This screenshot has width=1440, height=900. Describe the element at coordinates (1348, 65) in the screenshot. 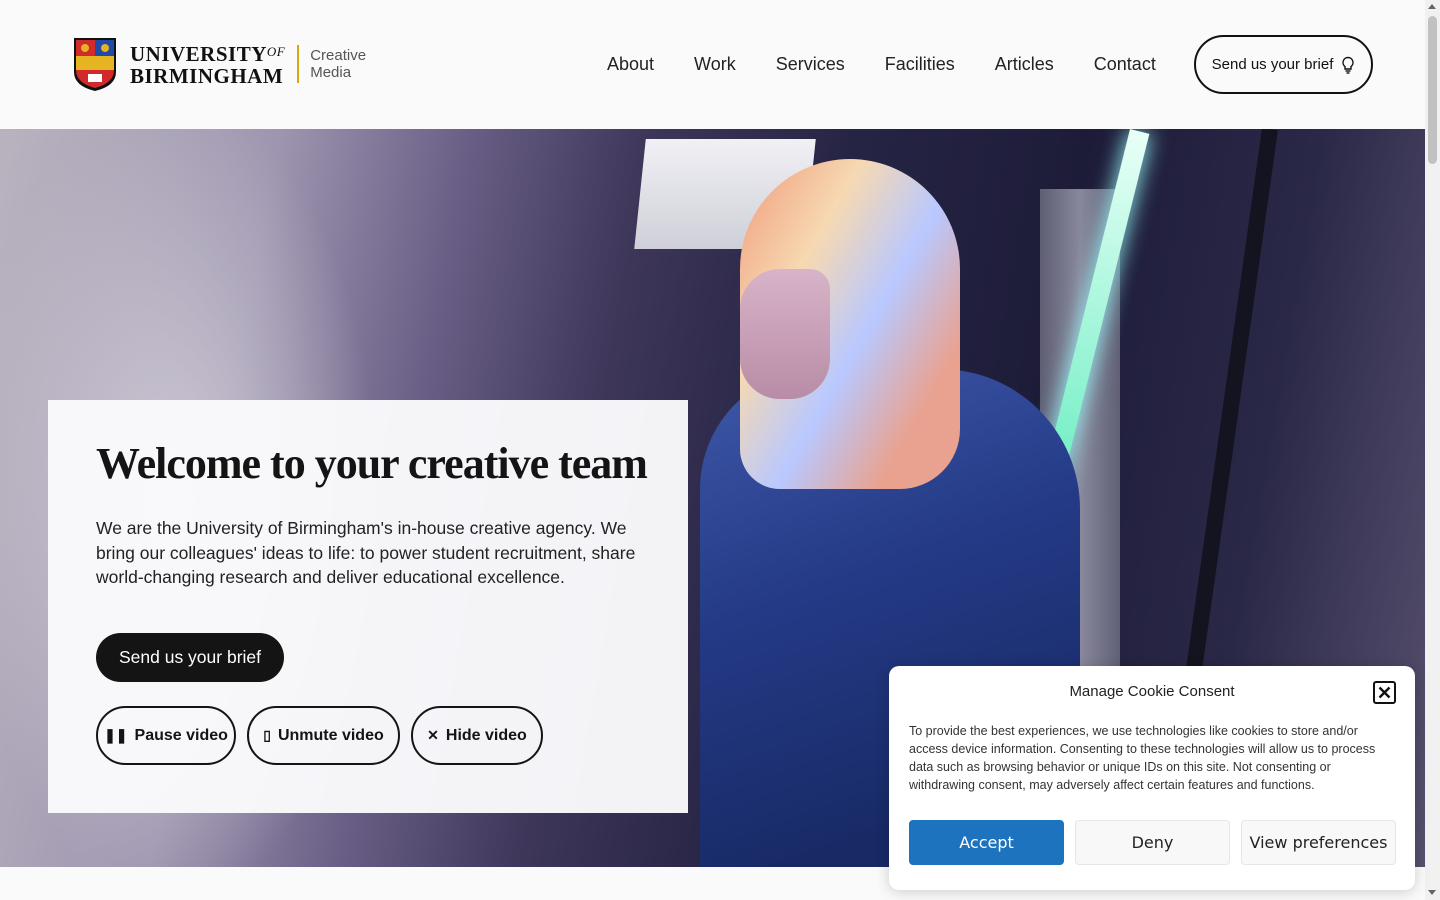

I see `lightbulb-icon` at that location.